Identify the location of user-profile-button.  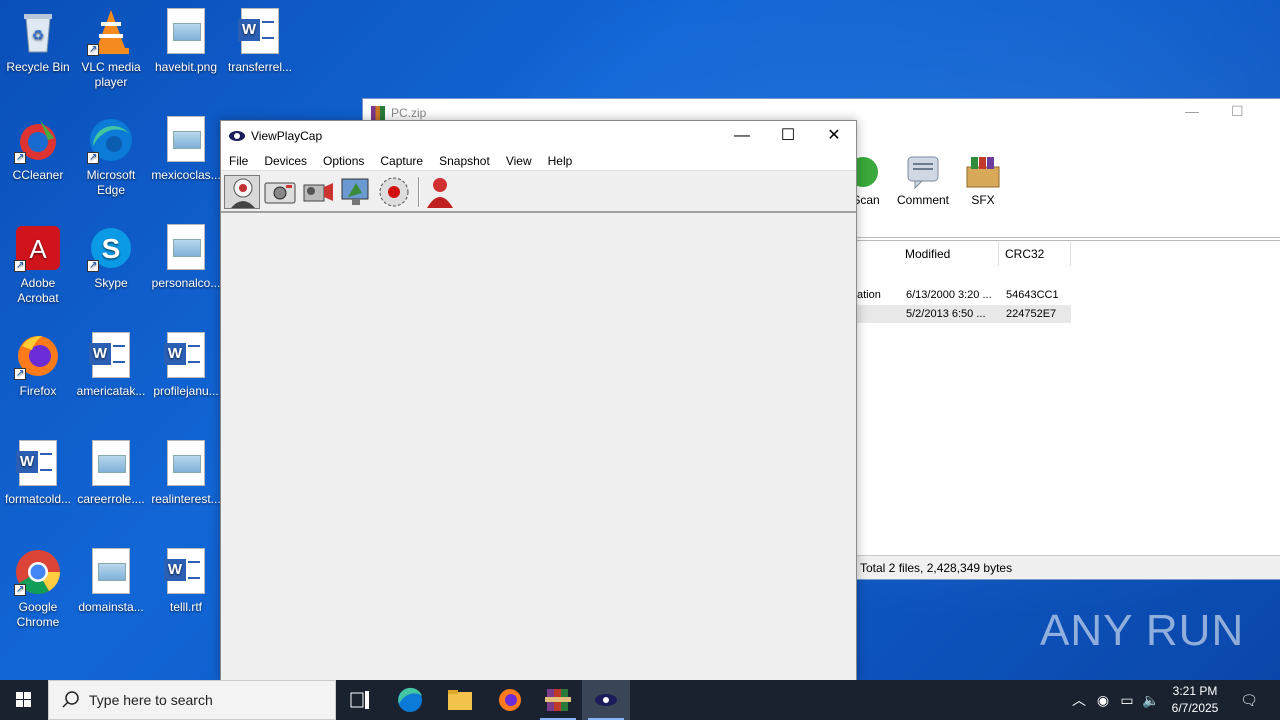
(440, 192).